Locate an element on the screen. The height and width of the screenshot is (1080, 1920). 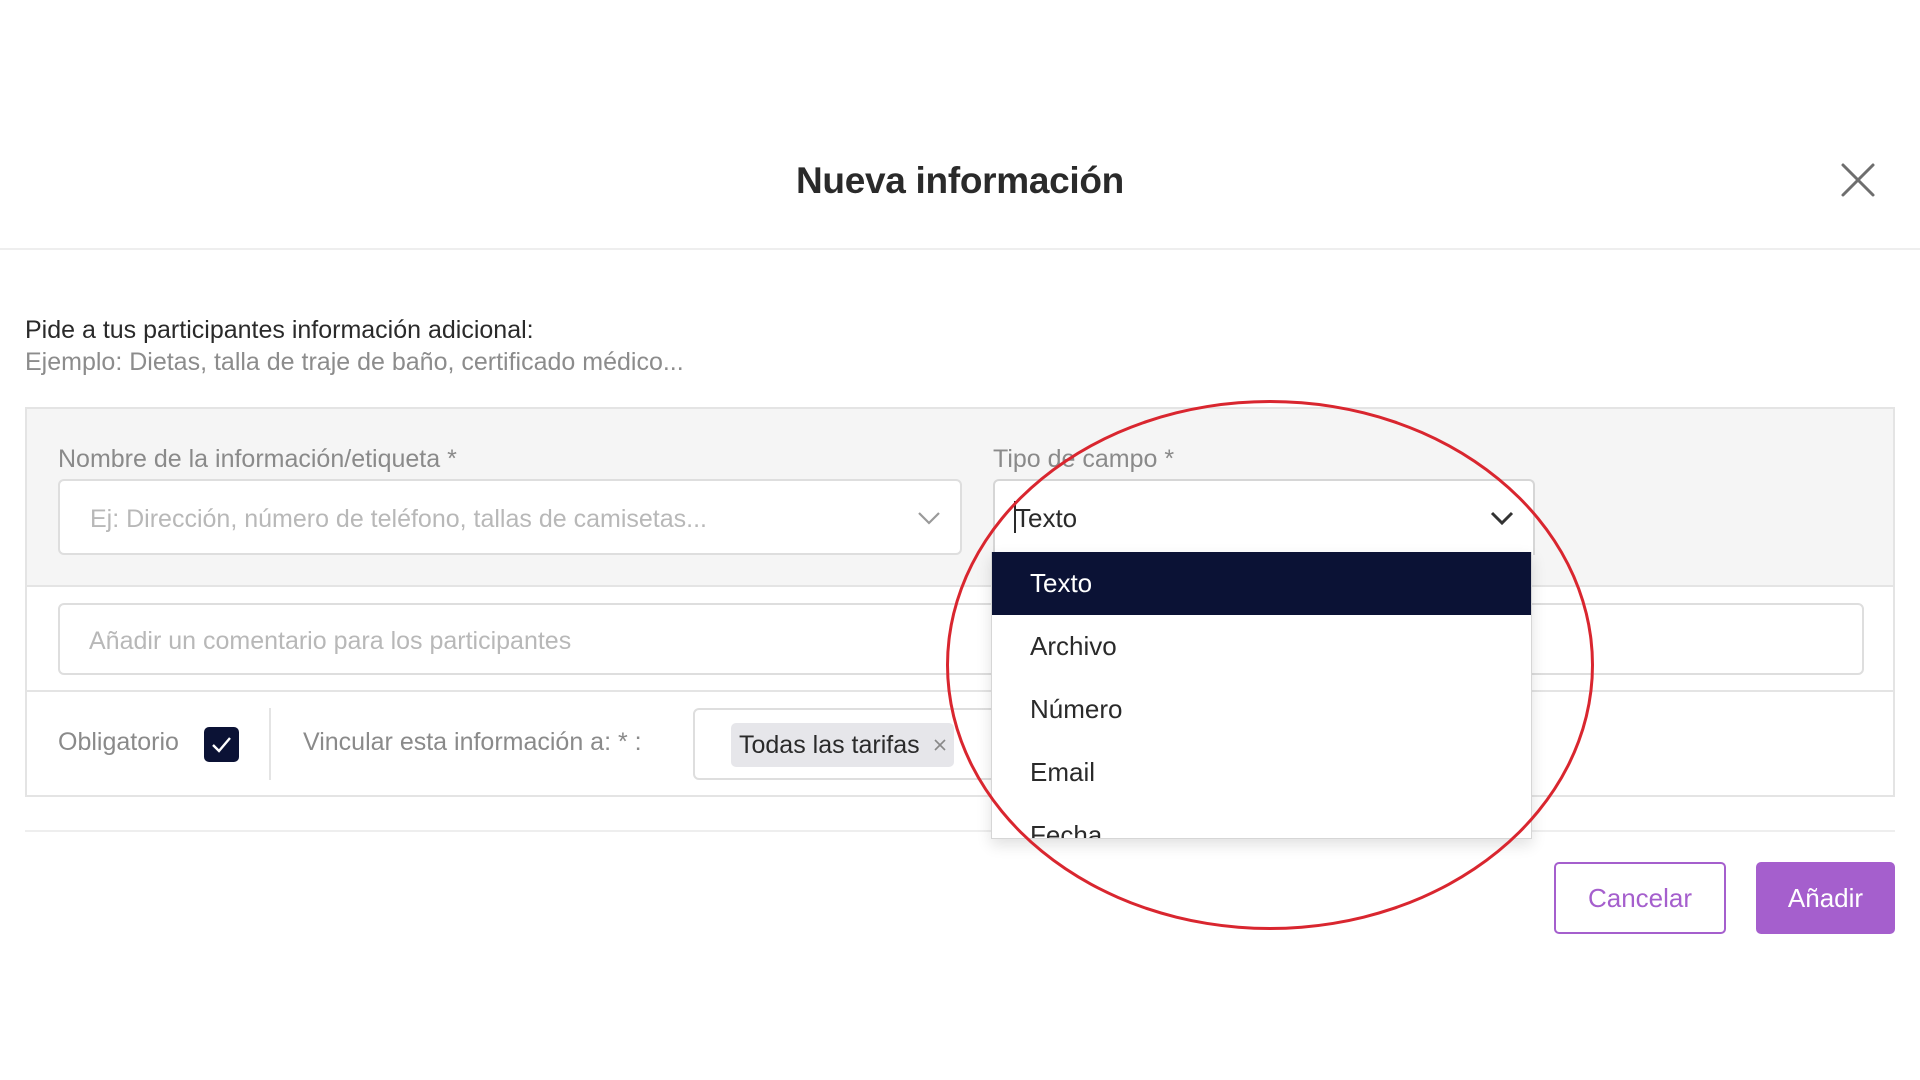
modal-header: Nueva información is located at coordinates (960, 185).